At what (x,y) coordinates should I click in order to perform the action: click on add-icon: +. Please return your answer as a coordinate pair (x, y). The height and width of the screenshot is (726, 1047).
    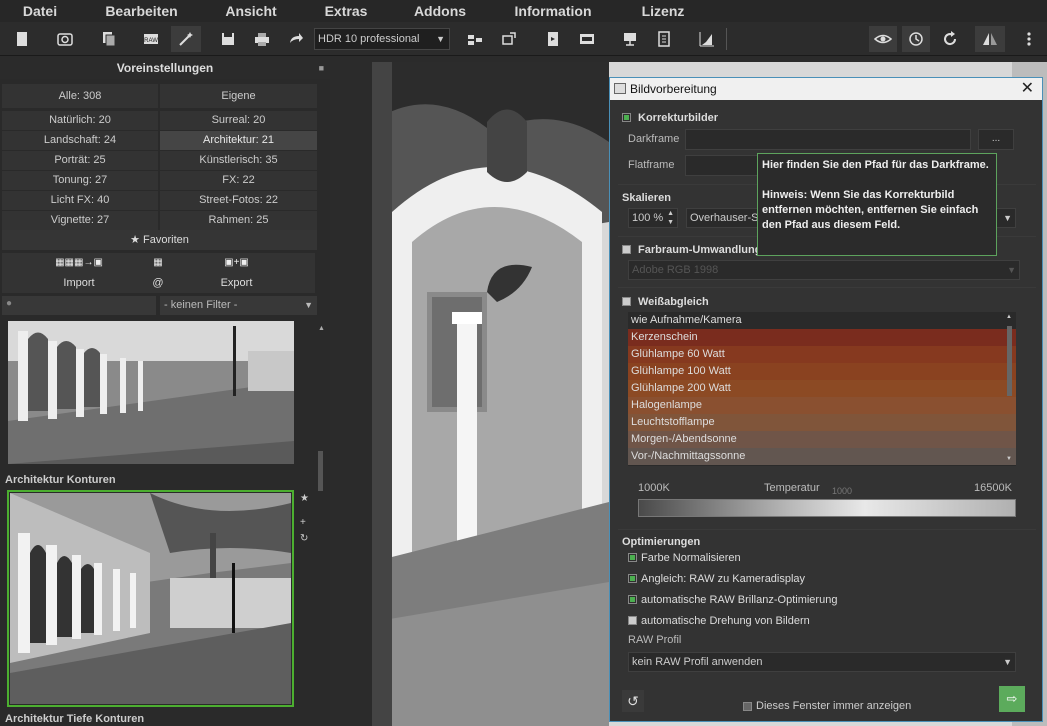
    Looking at the image, I should click on (303, 522).